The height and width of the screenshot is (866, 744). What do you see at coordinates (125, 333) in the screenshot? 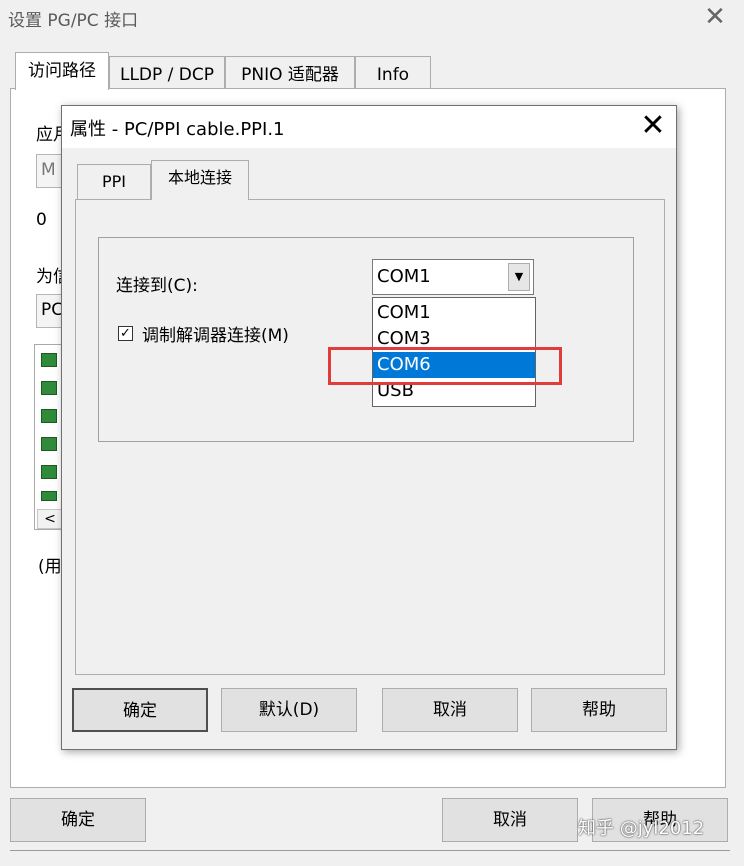
I see `modem-connection-checkbox: ✓` at bounding box center [125, 333].